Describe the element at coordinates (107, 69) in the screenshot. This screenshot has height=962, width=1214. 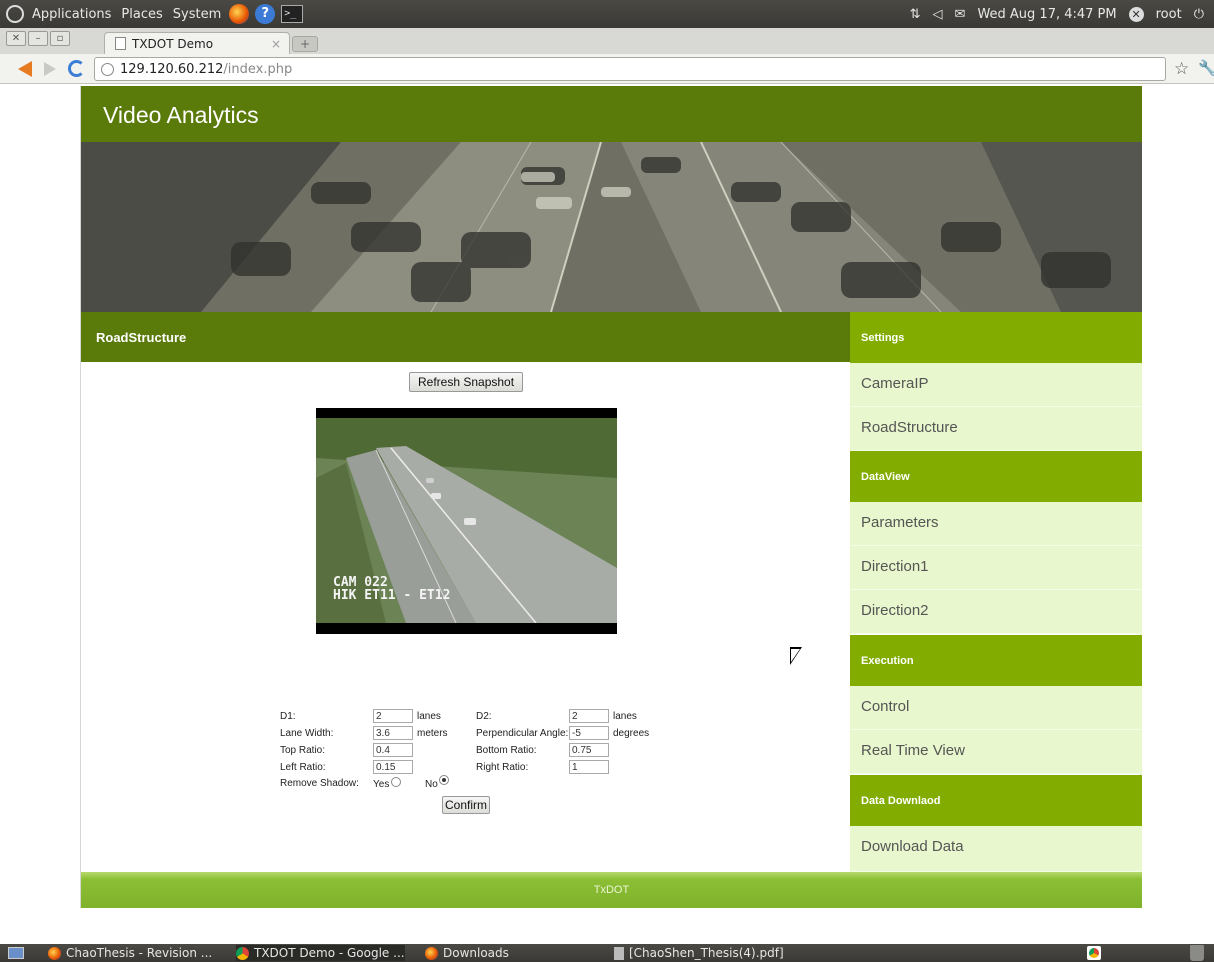
I see `globe-icon` at that location.